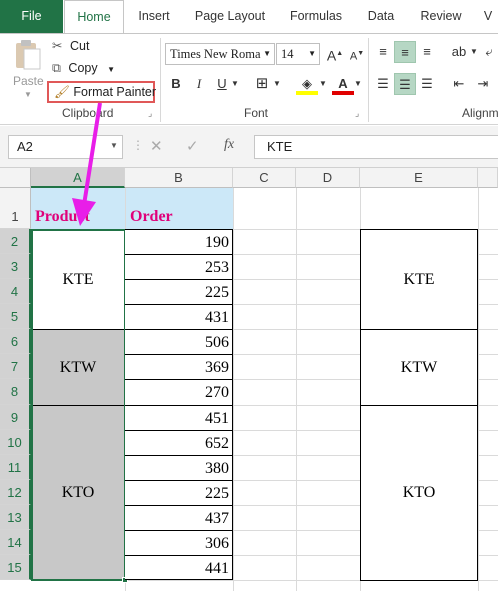 Image resolution: width=498 pixels, height=591 pixels. I want to click on annotation-arrow, so click(87, 164).